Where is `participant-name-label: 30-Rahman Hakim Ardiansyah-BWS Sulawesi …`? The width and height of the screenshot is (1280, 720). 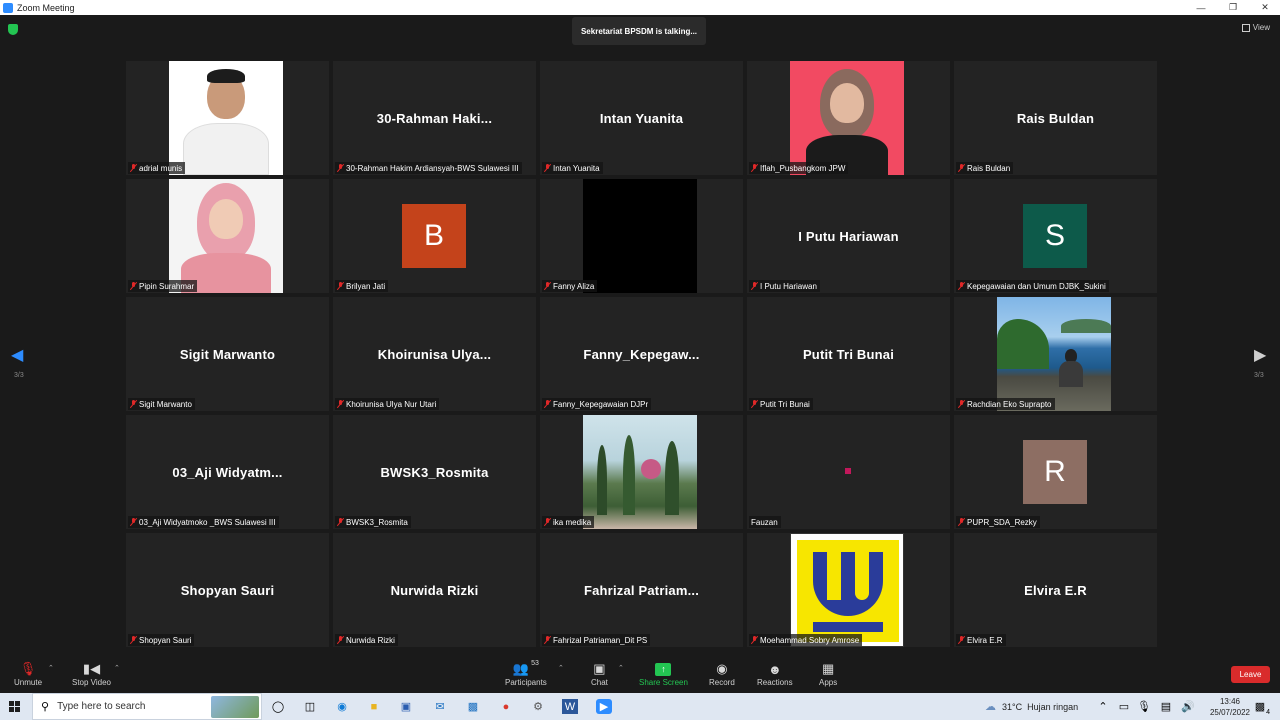 participant-name-label: 30-Rahman Hakim Ardiansyah-BWS Sulawesi … is located at coordinates (428, 168).